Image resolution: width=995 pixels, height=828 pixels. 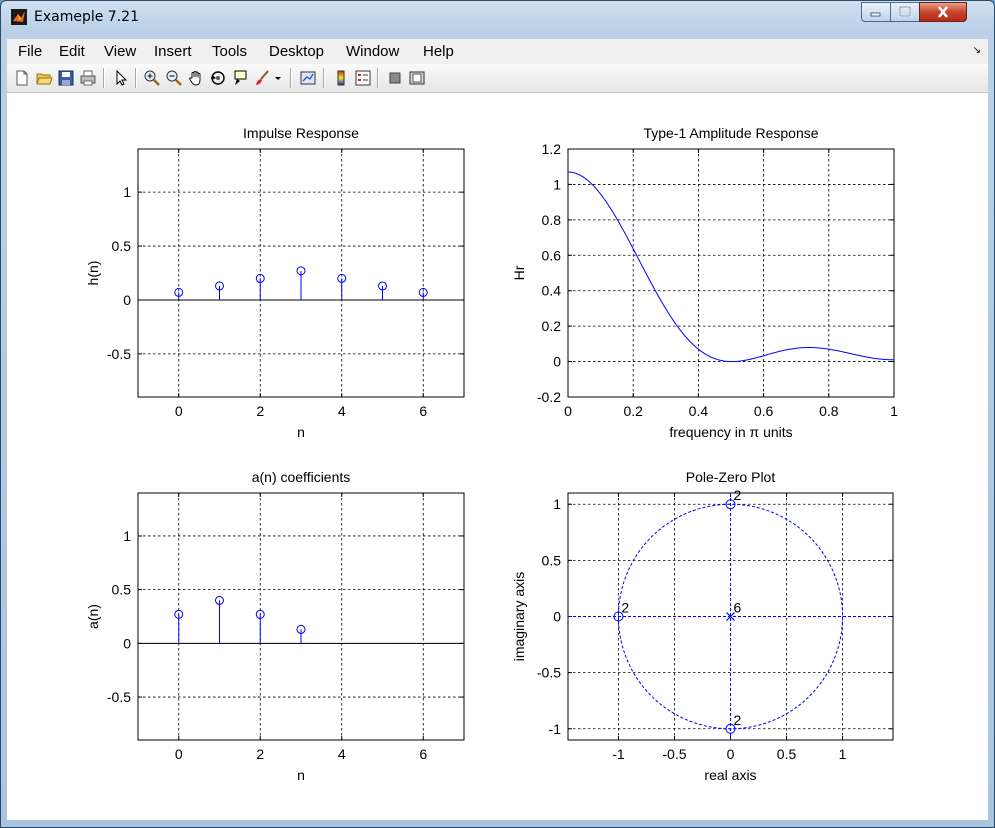 What do you see at coordinates (738, 608) in the screenshot?
I see `pole-multiplicity-label: 6` at bounding box center [738, 608].